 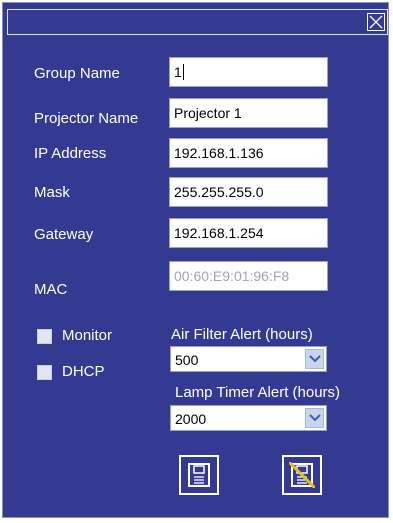 I want to click on ip-address-label: IP Address, so click(x=70, y=153).